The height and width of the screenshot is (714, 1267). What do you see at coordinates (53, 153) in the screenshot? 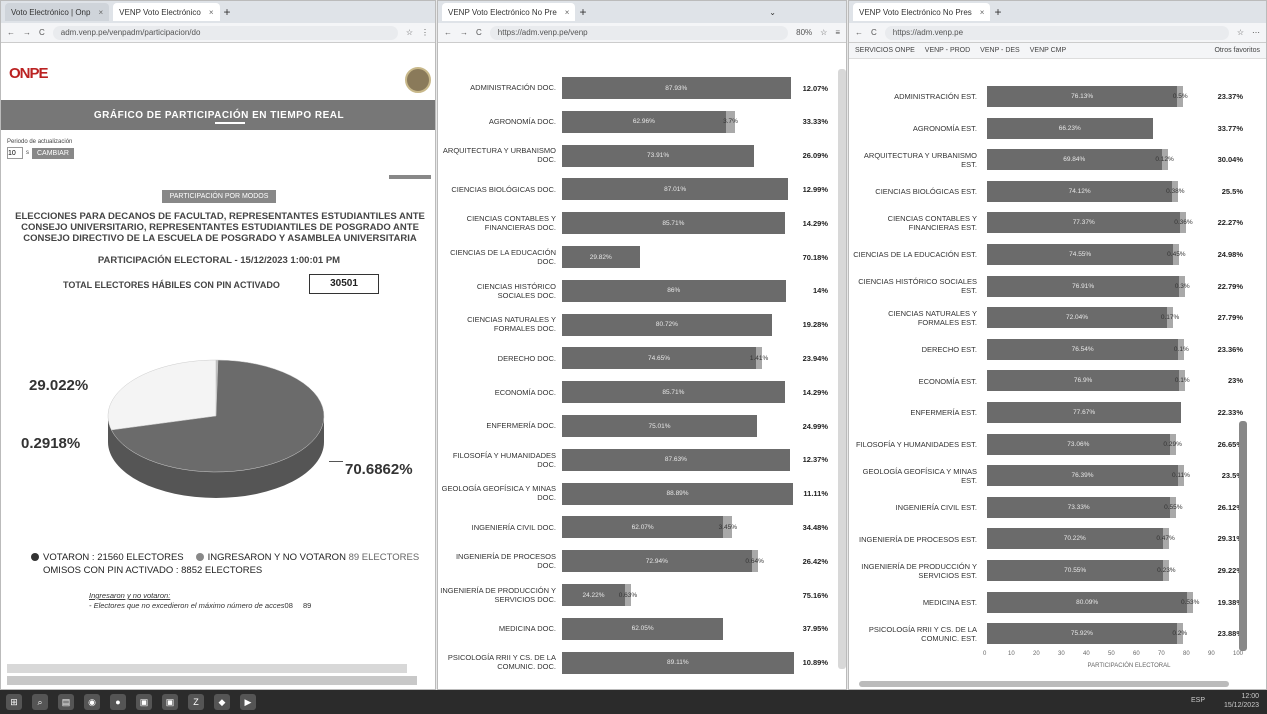
I see `change-button: CAMBIAR` at bounding box center [53, 153].